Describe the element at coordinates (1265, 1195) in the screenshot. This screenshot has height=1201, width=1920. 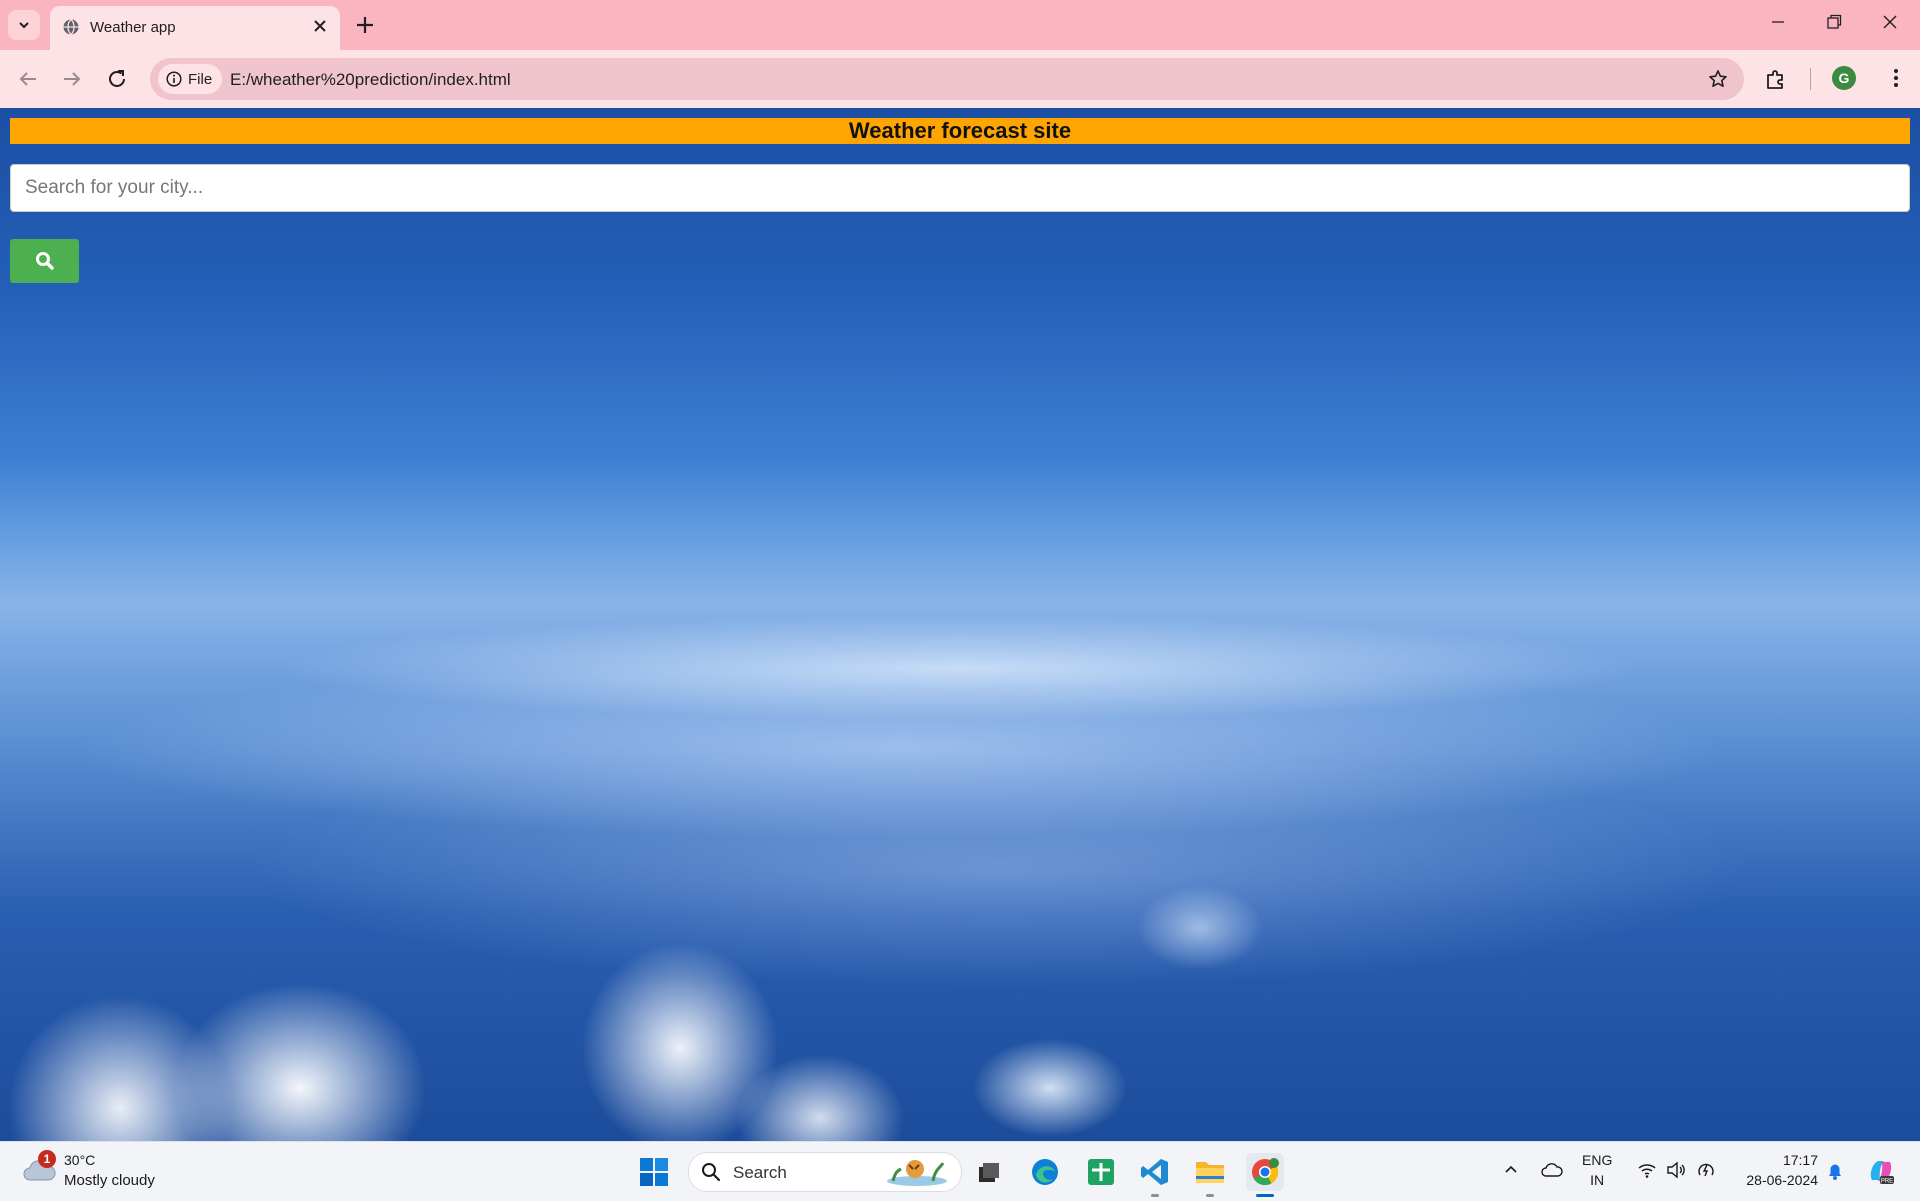
I see `active-indicator` at that location.